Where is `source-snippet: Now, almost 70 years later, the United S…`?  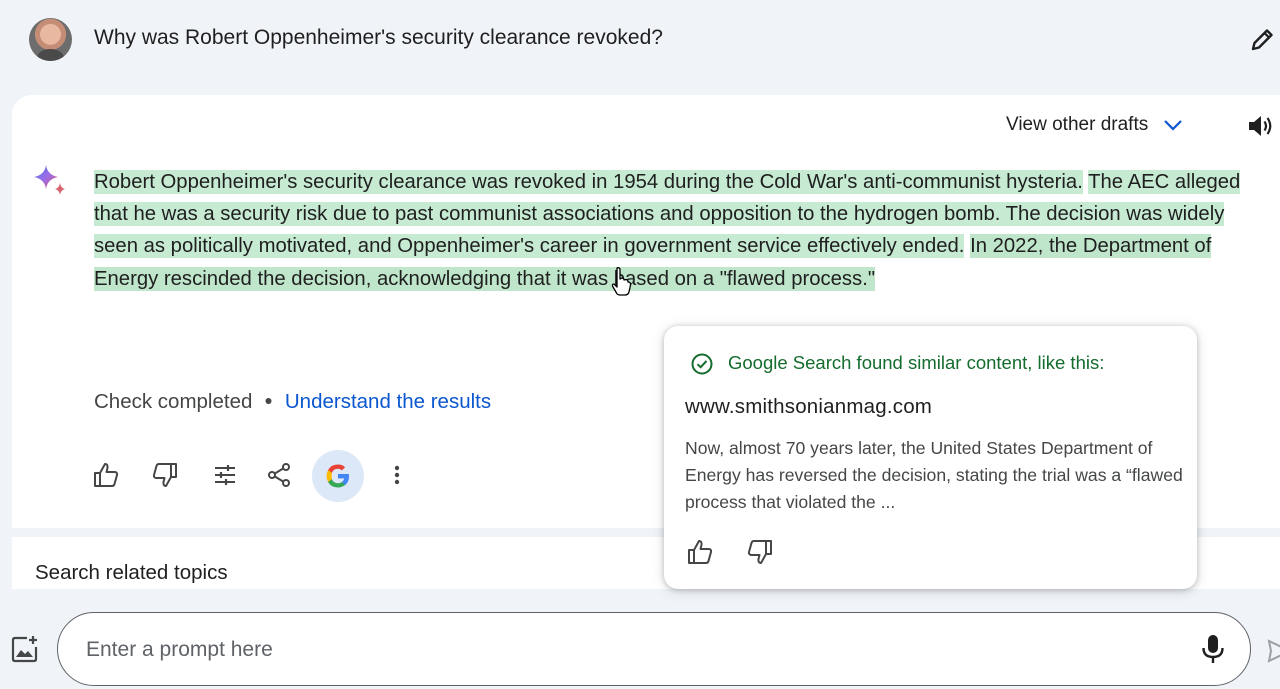
source-snippet: Now, almost 70 years later, the United S… is located at coordinates (934, 475).